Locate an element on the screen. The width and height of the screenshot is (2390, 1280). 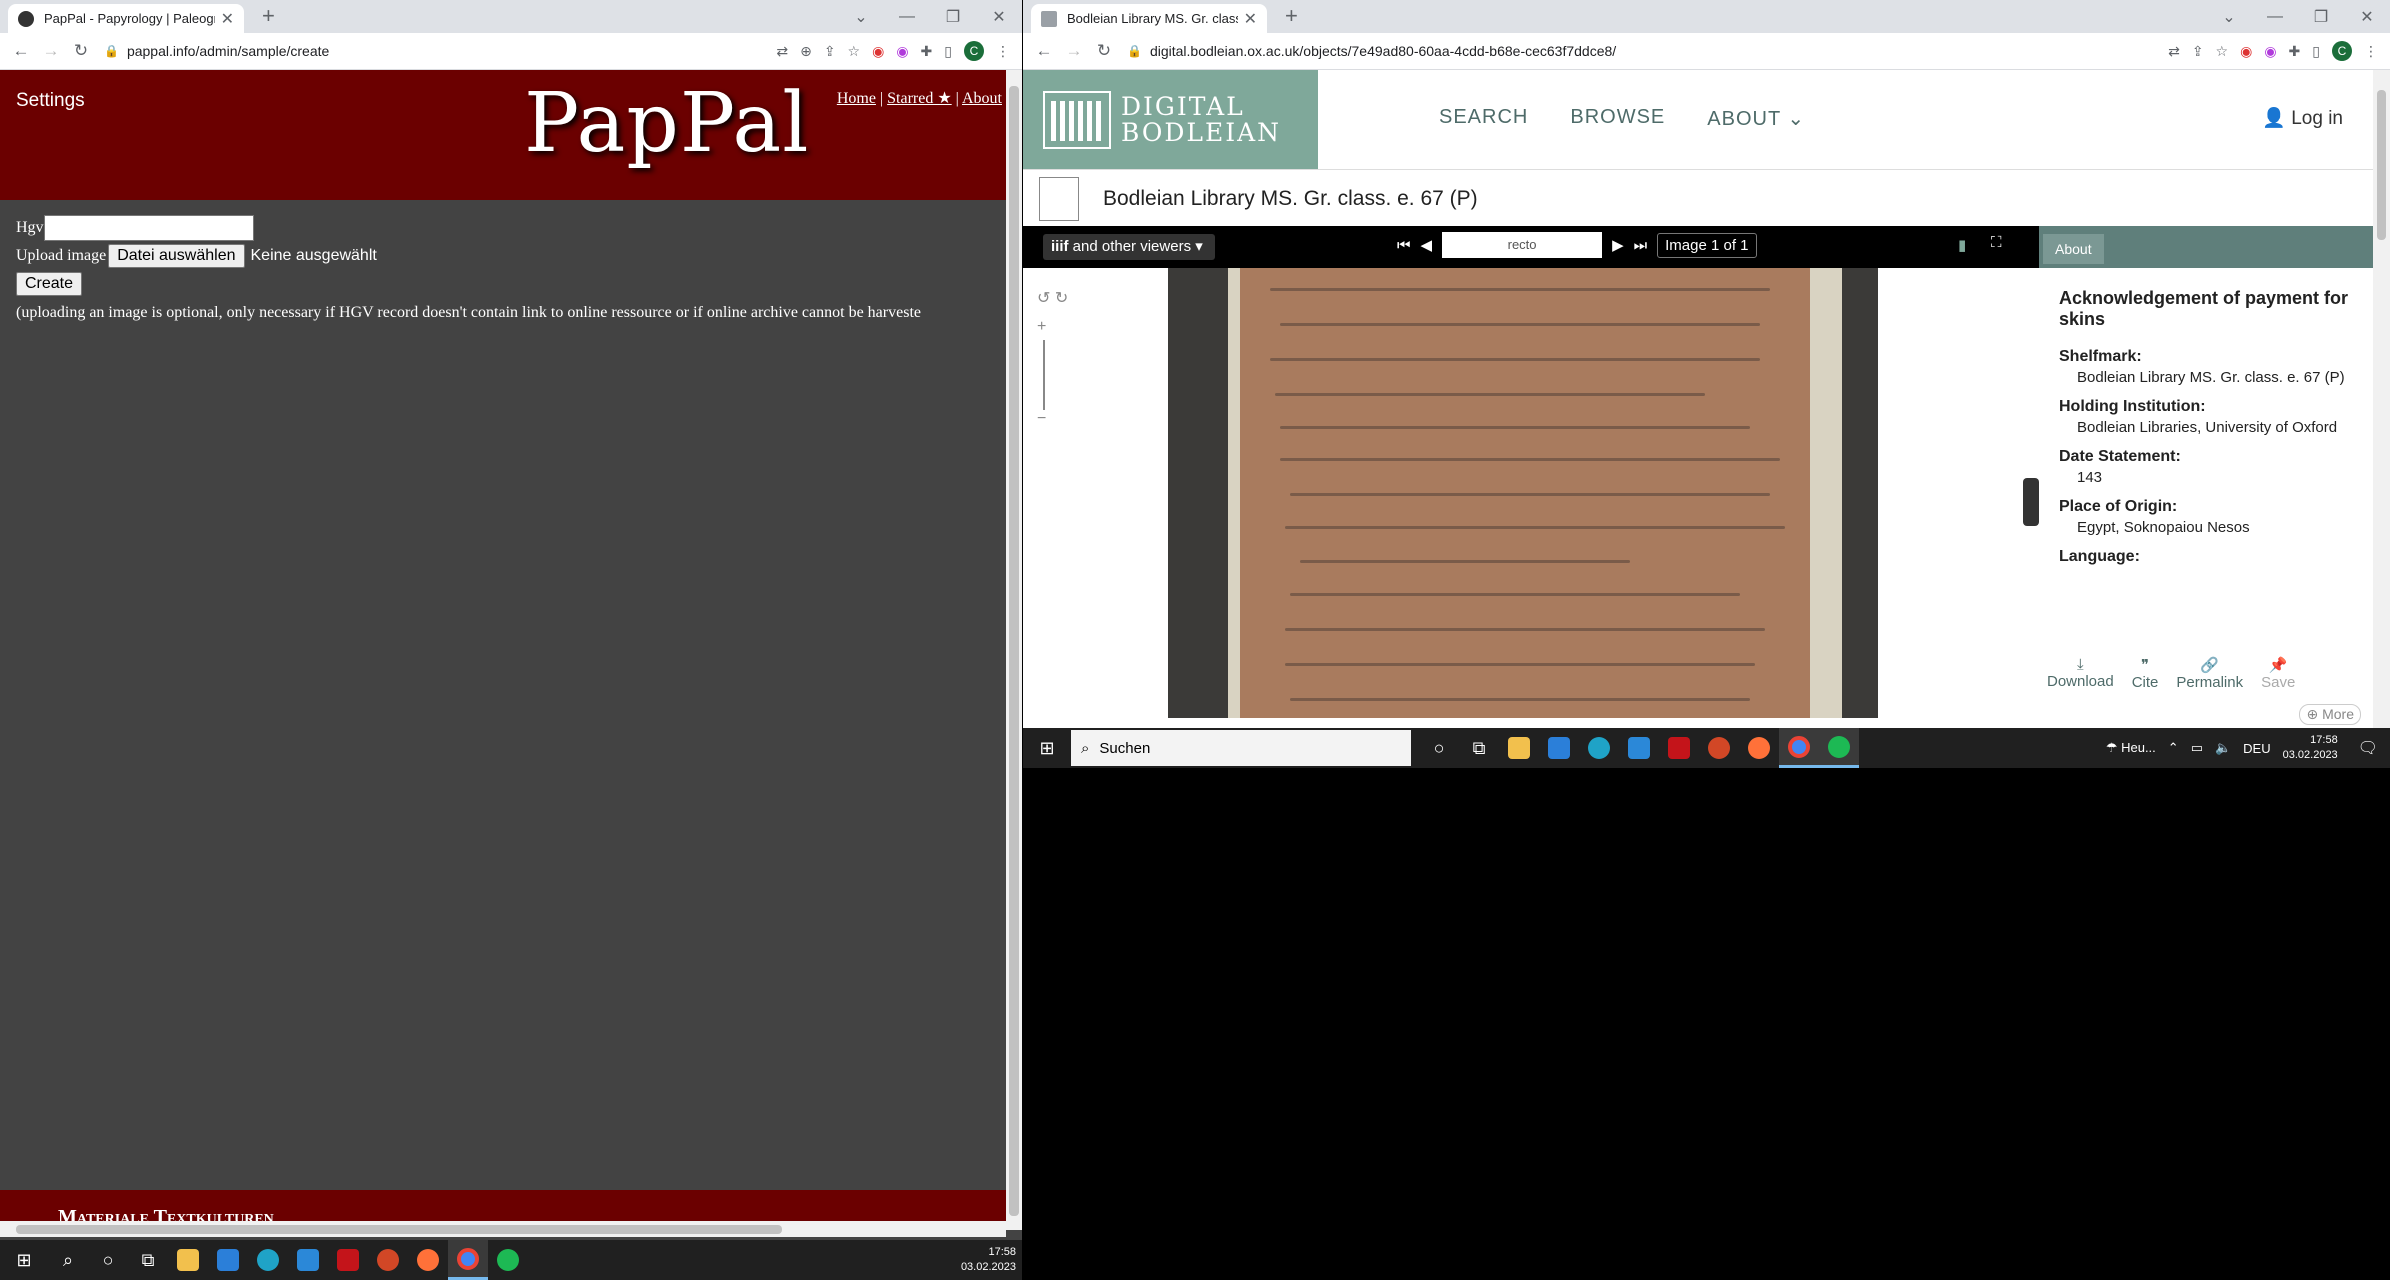
zoom-out-icon: − is located at coordinates (1052, 419).